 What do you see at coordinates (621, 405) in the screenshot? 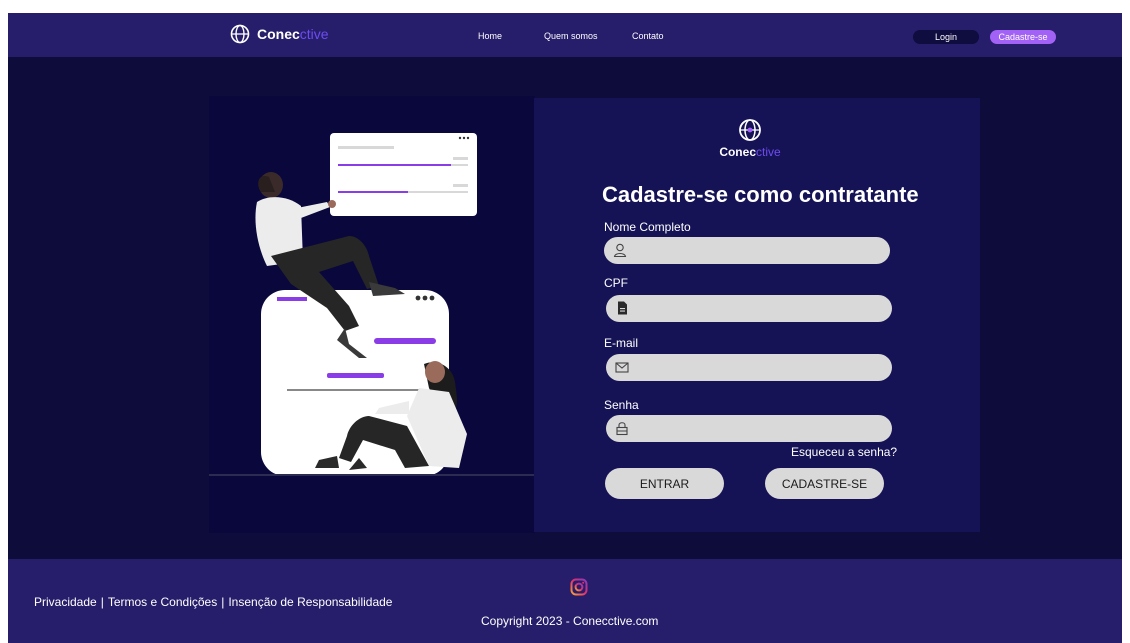
I see `password-label: Senha` at bounding box center [621, 405].